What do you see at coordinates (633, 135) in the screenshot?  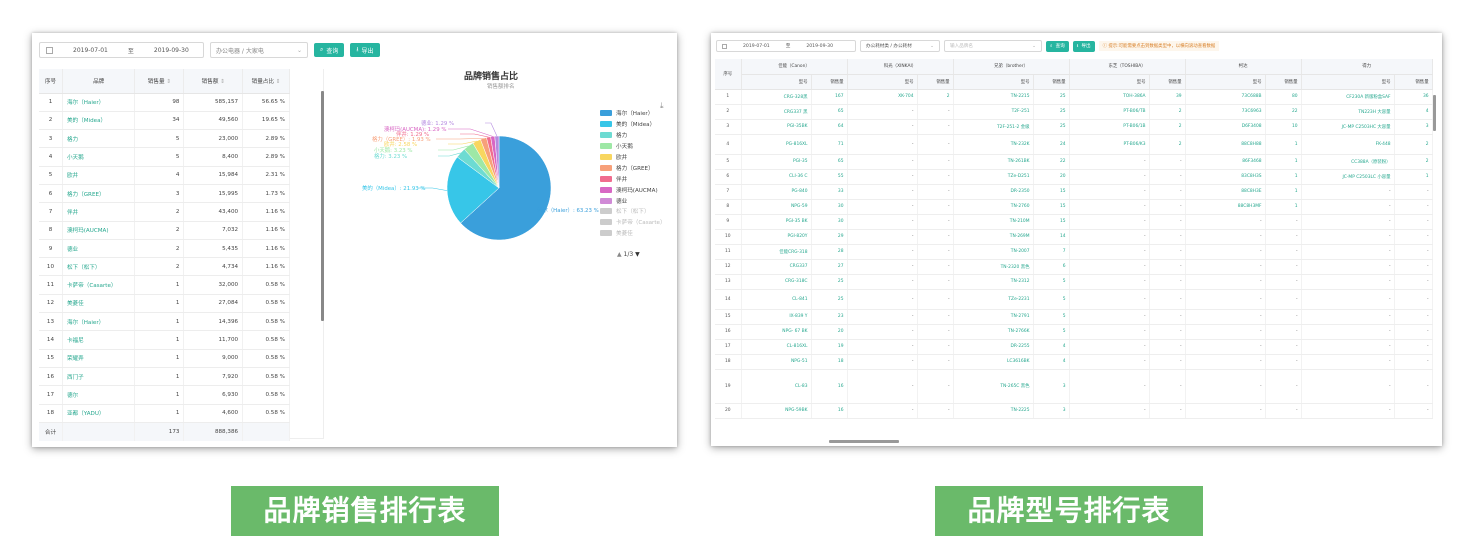 I see `legend-item: 格力` at bounding box center [633, 135].